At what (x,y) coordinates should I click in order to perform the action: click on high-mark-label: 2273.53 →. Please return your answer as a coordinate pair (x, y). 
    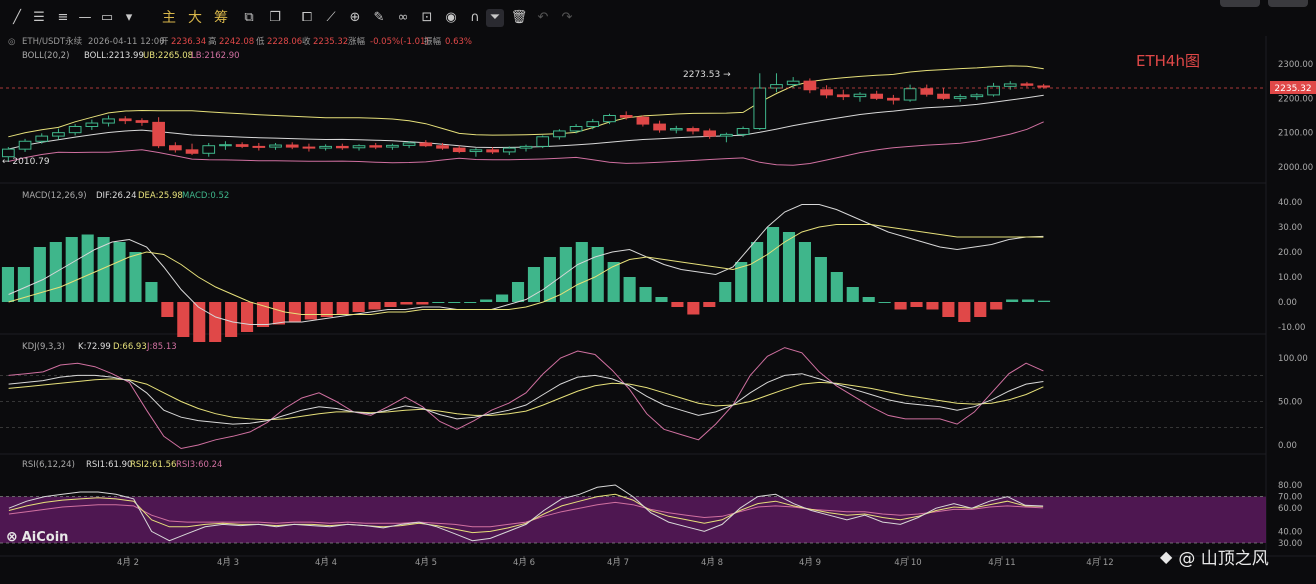
    Looking at the image, I should click on (707, 75).